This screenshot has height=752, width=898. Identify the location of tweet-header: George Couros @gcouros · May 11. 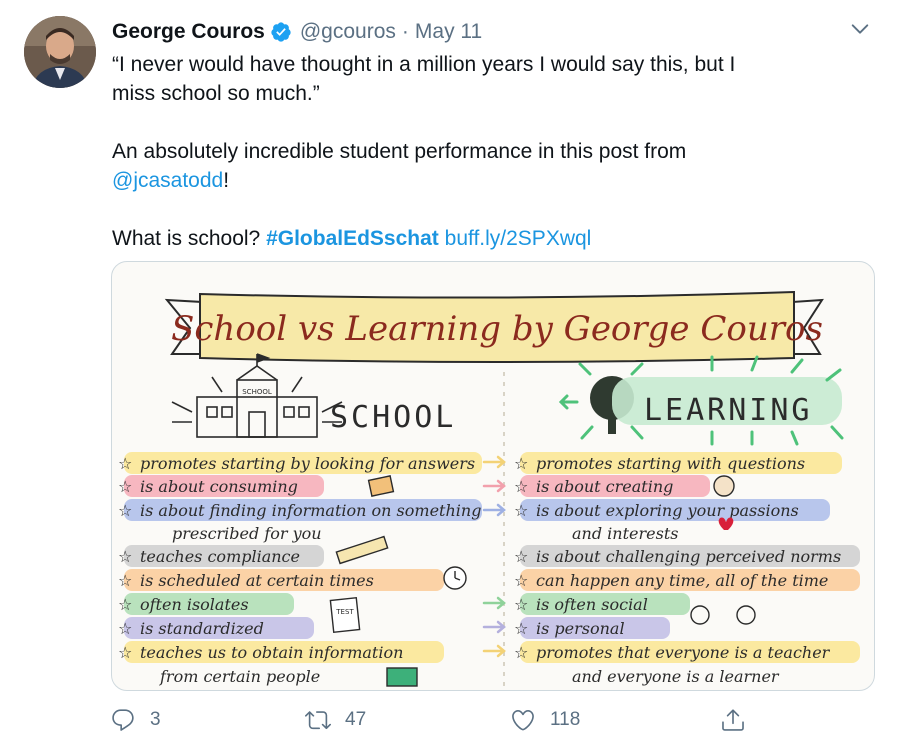
(297, 32).